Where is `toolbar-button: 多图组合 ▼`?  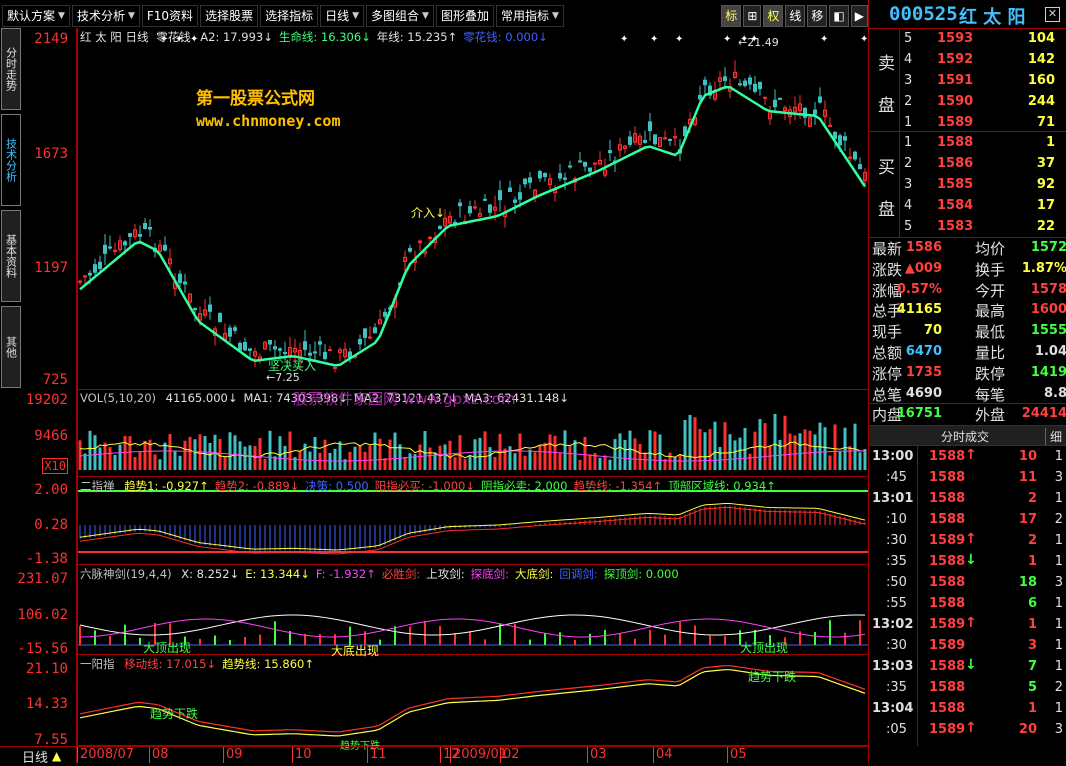 toolbar-button: 多图组合 ▼ is located at coordinates (400, 15).